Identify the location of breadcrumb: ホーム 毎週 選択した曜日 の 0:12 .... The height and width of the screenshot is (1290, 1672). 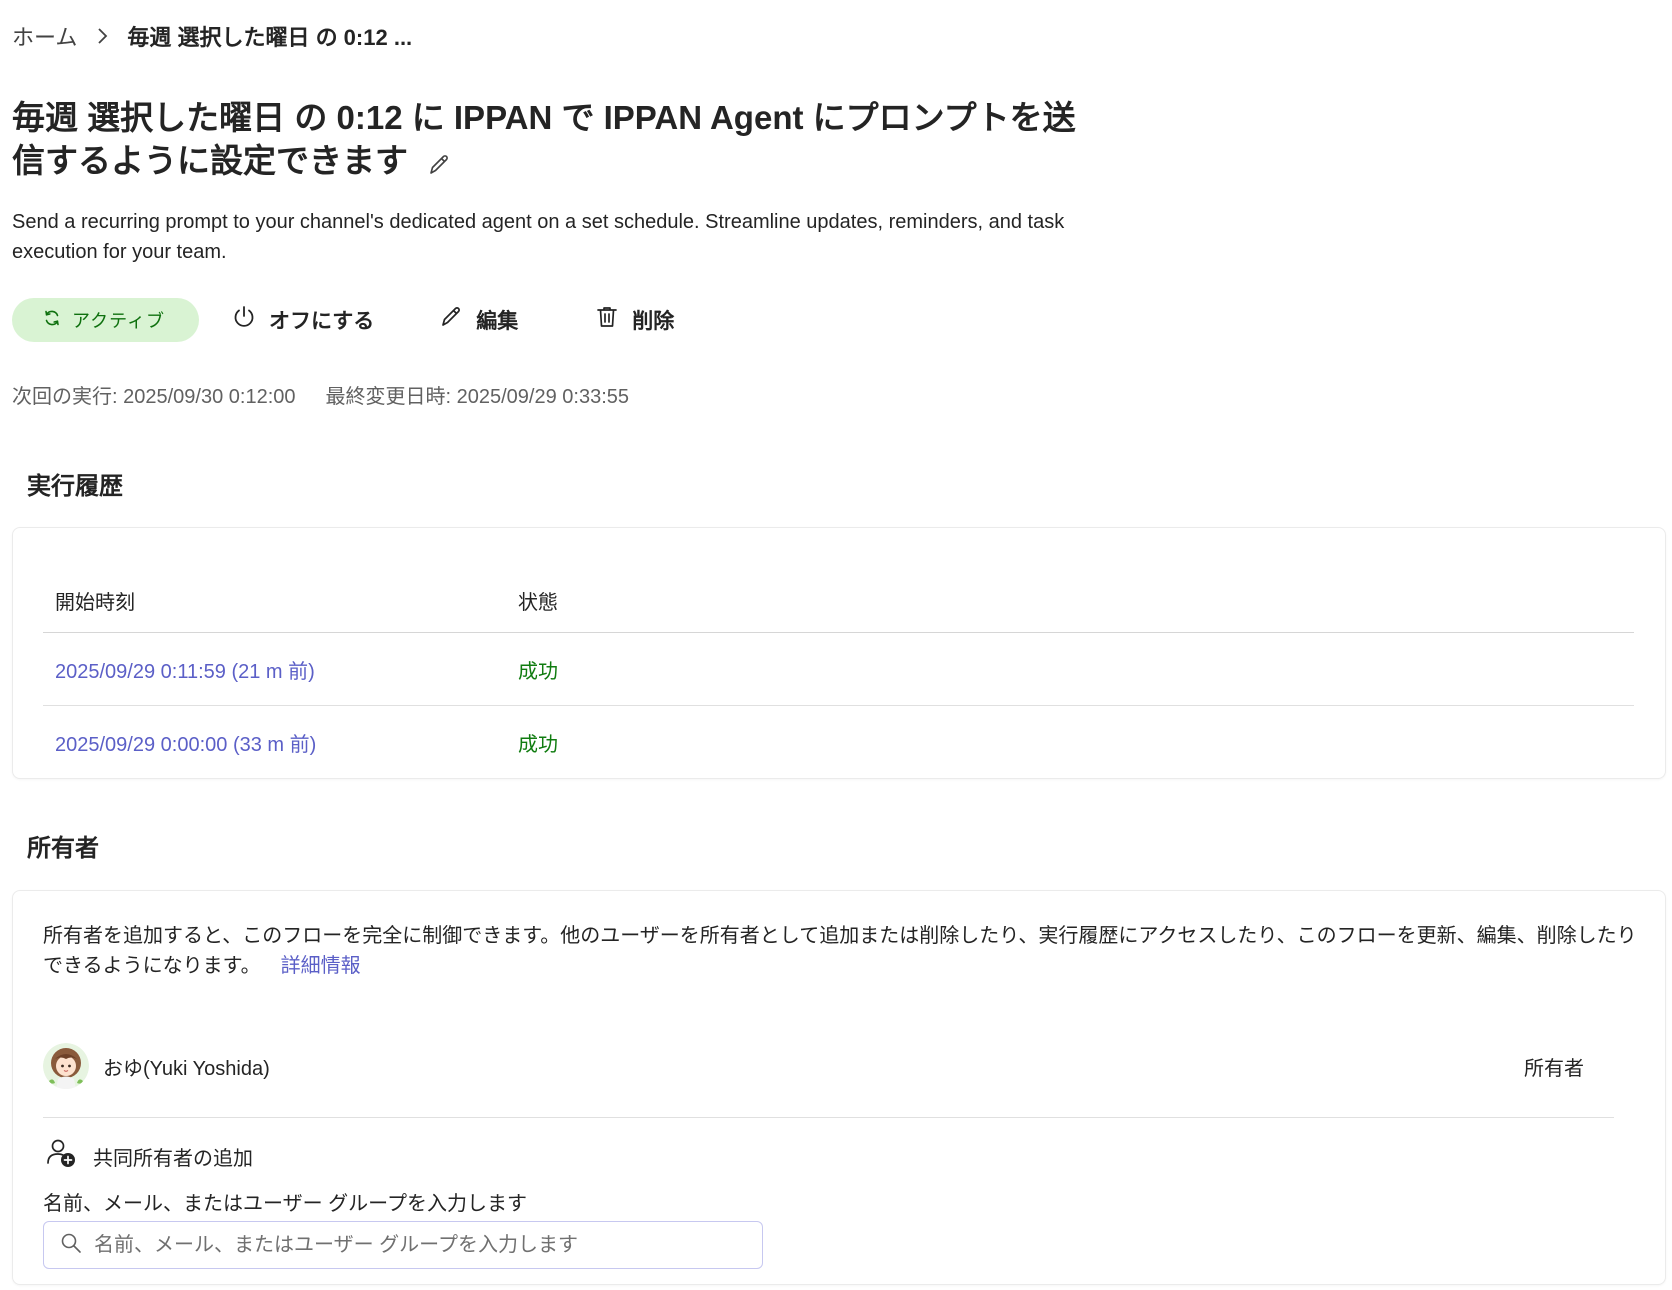
(212, 36).